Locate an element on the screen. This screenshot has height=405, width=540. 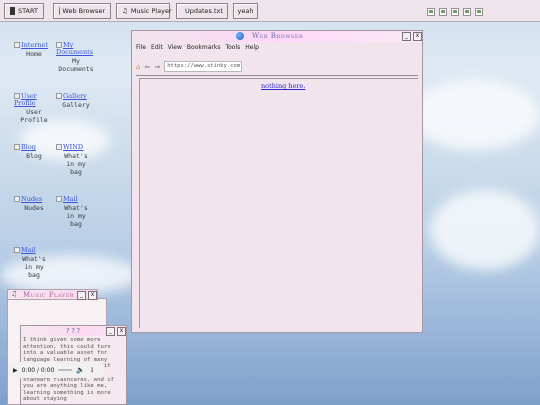
music-player-title: Music Player is located at coordinates (48, 295).